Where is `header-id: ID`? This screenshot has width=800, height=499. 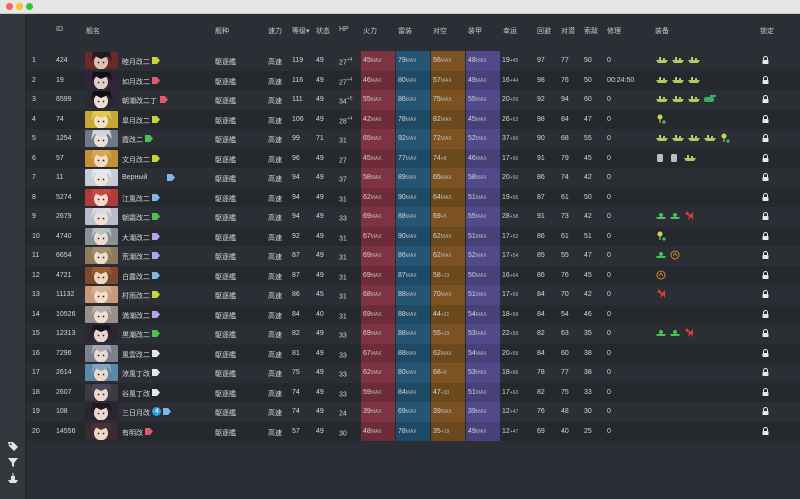 header-id: ID is located at coordinates (59, 29).